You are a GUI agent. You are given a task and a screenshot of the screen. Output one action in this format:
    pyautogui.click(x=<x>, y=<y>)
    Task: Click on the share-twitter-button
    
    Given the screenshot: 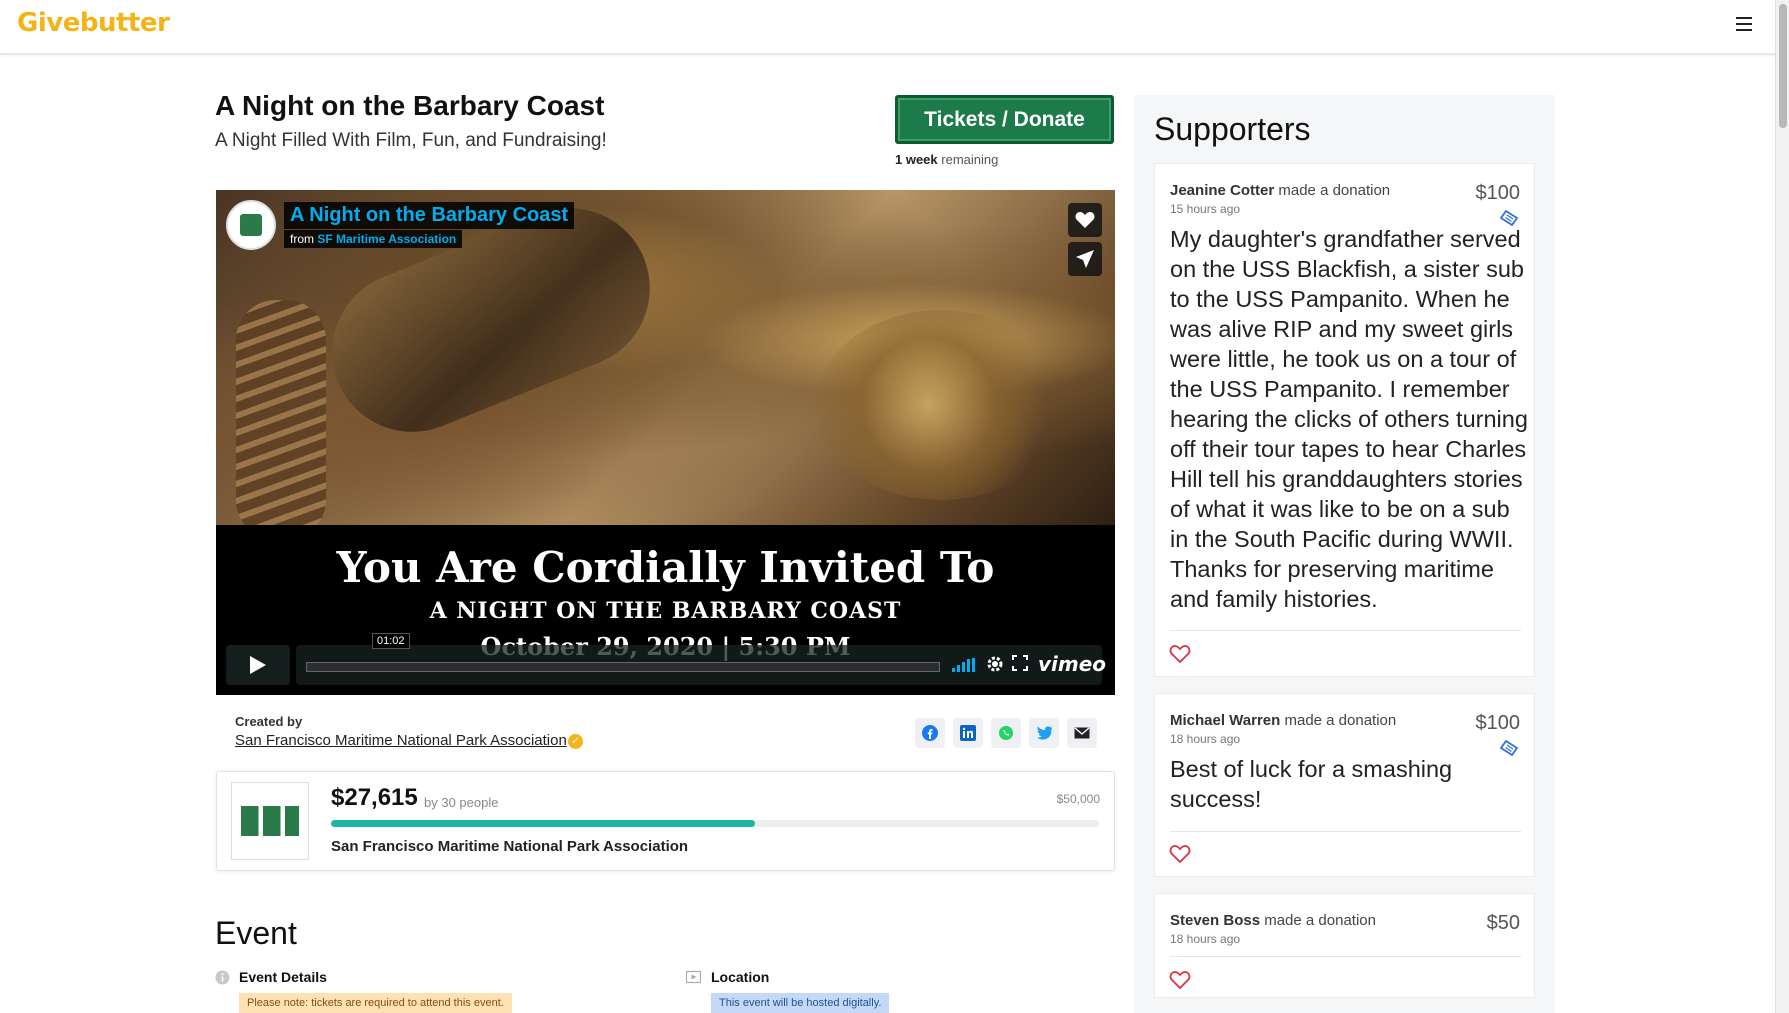 What is the action you would take?
    pyautogui.click(x=1044, y=733)
    